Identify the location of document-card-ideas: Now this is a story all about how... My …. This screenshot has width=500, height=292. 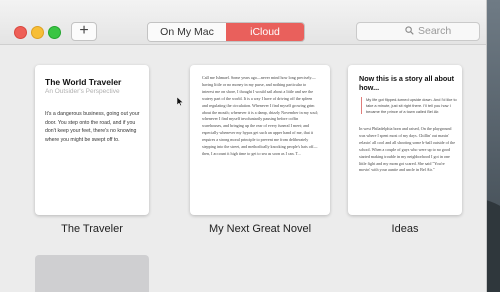
(405, 140).